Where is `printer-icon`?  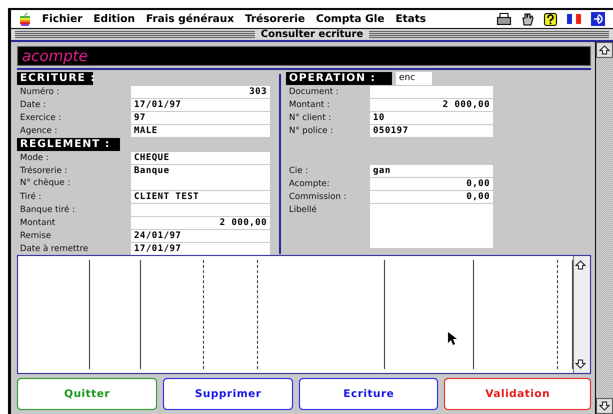
printer-icon is located at coordinates (504, 19).